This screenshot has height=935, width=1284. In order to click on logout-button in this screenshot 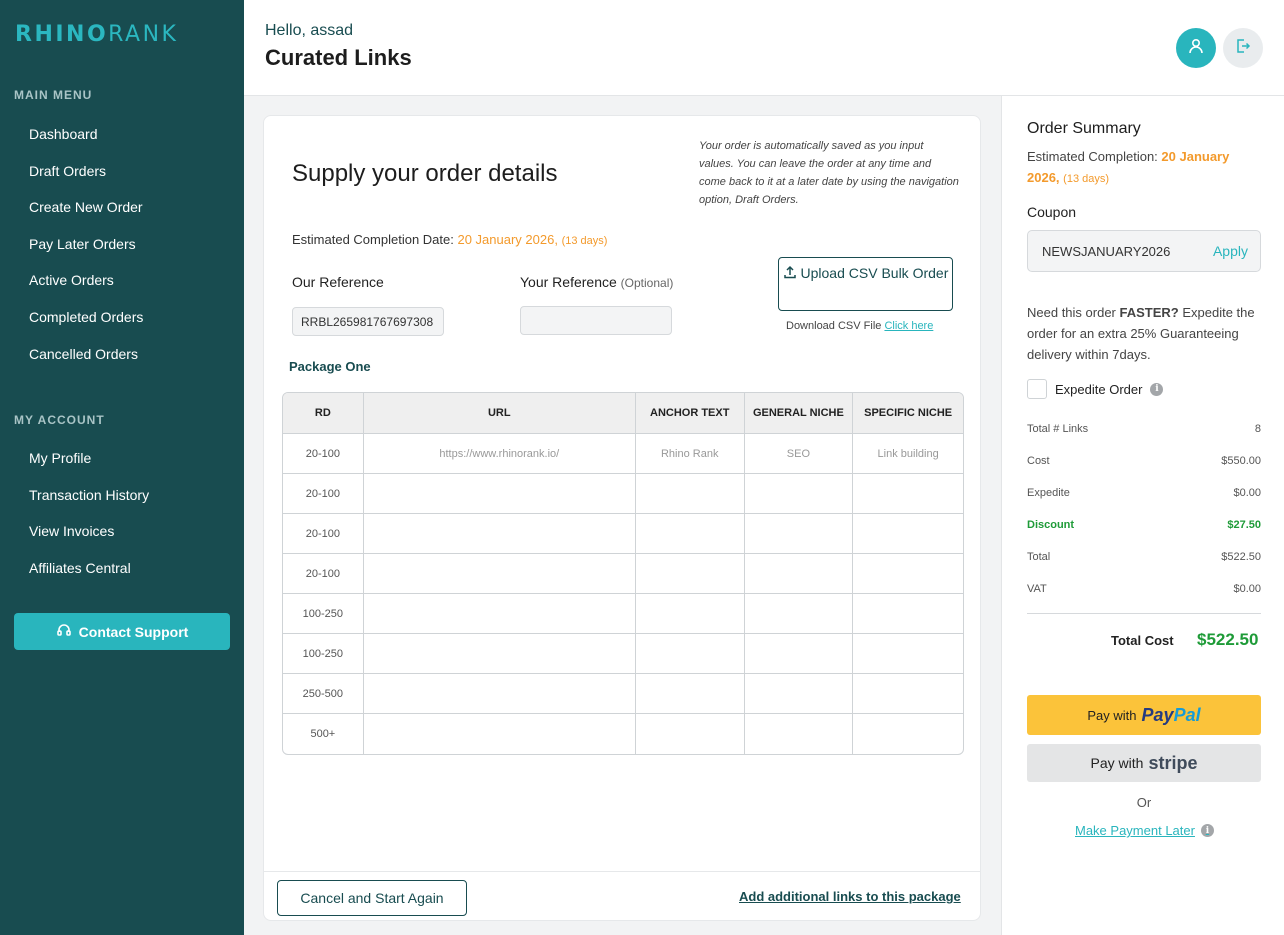, I will do `click(1243, 48)`.